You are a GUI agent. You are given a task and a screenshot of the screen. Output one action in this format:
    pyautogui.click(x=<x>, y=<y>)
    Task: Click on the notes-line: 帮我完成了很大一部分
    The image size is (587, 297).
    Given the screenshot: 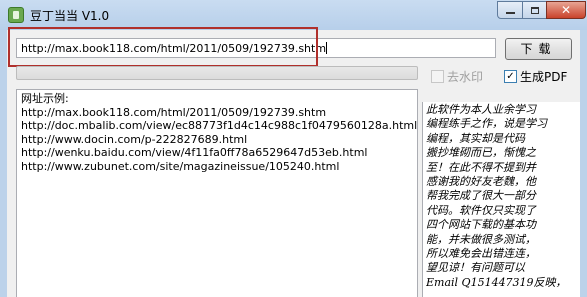 What is the action you would take?
    pyautogui.click(x=481, y=196)
    